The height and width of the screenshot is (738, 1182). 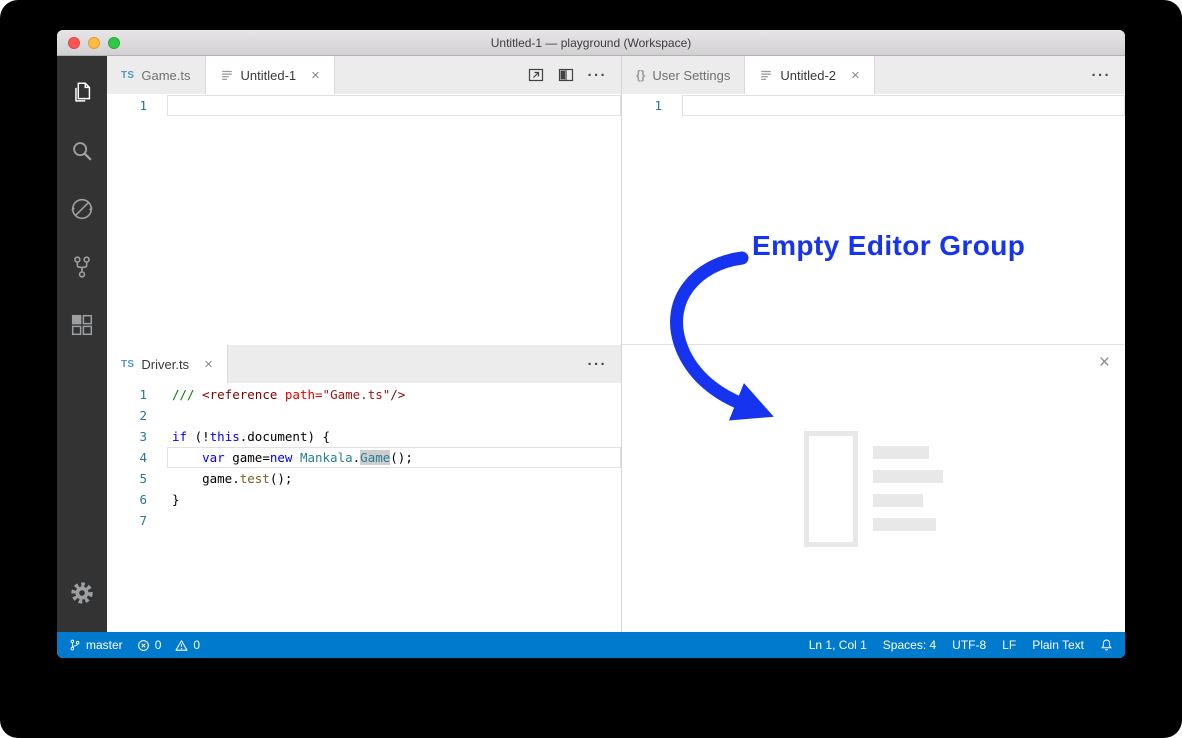 I want to click on code-token: ();, so click(x=401, y=457).